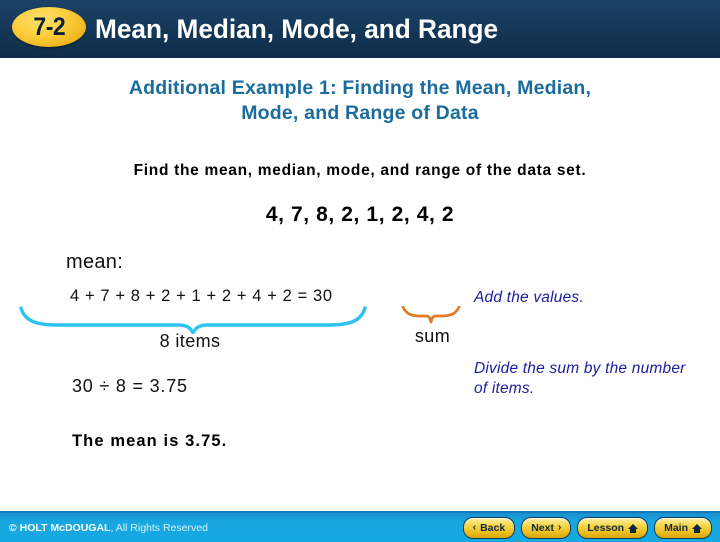 This screenshot has height=542, width=720. What do you see at coordinates (432, 336) in the screenshot?
I see `sum-label: sum` at bounding box center [432, 336].